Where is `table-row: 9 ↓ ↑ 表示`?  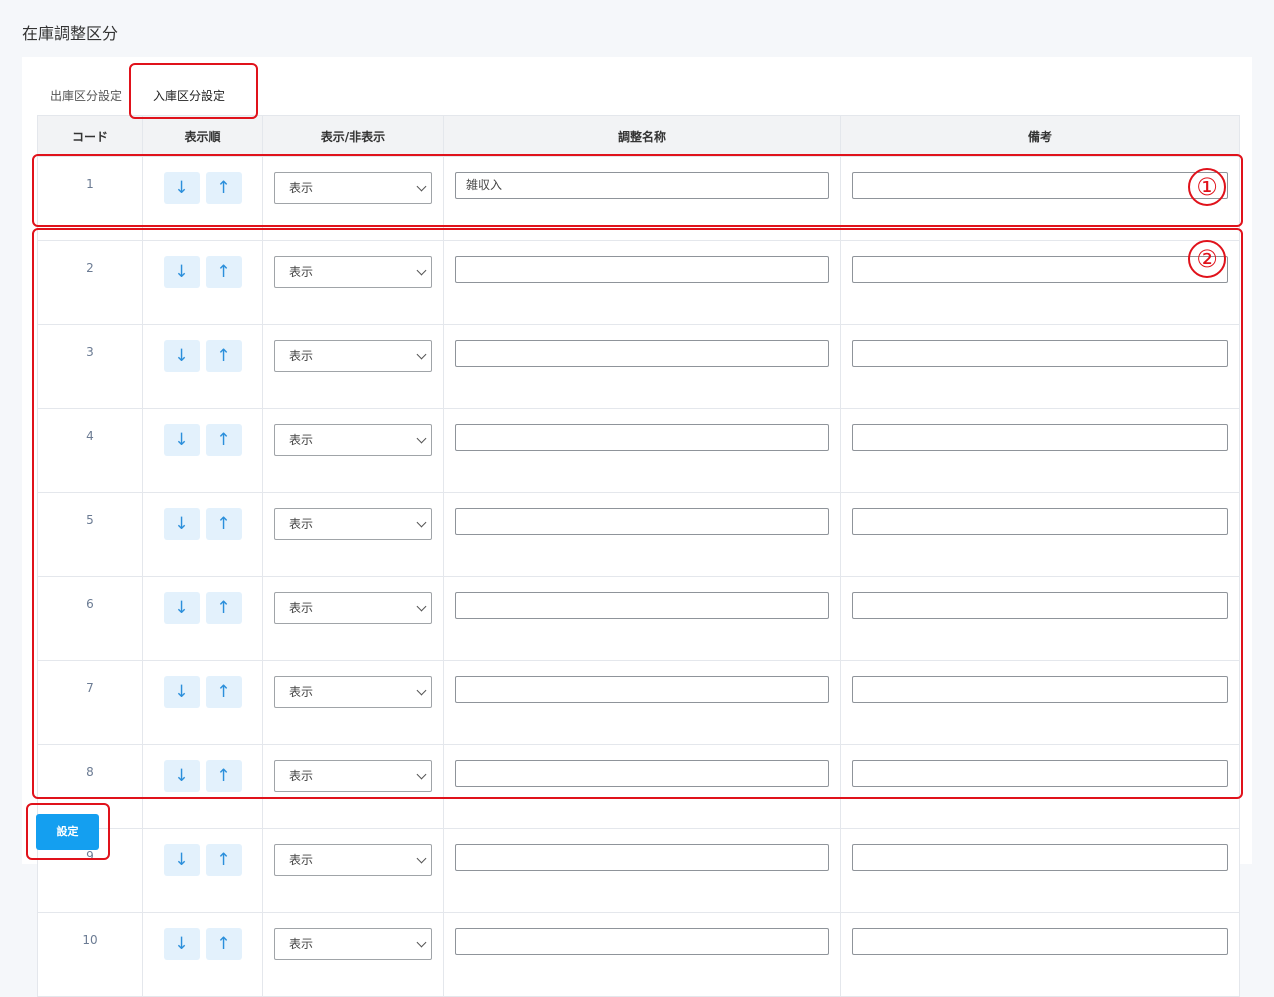 table-row: 9 ↓ ↑ 表示 is located at coordinates (638, 870).